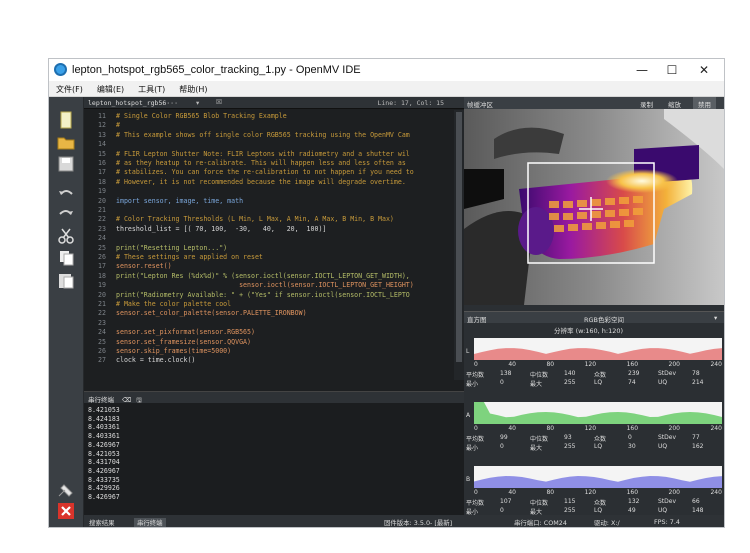  Describe the element at coordinates (173, 304) in the screenshot. I see `code-line: # Make the color palette cool` at that location.